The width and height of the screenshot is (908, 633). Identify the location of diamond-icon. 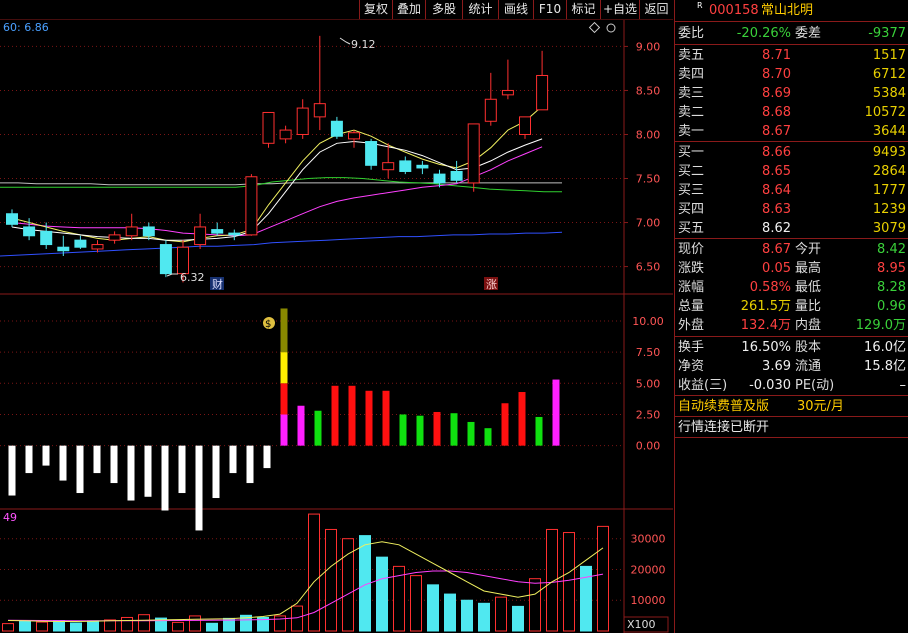
(594, 27).